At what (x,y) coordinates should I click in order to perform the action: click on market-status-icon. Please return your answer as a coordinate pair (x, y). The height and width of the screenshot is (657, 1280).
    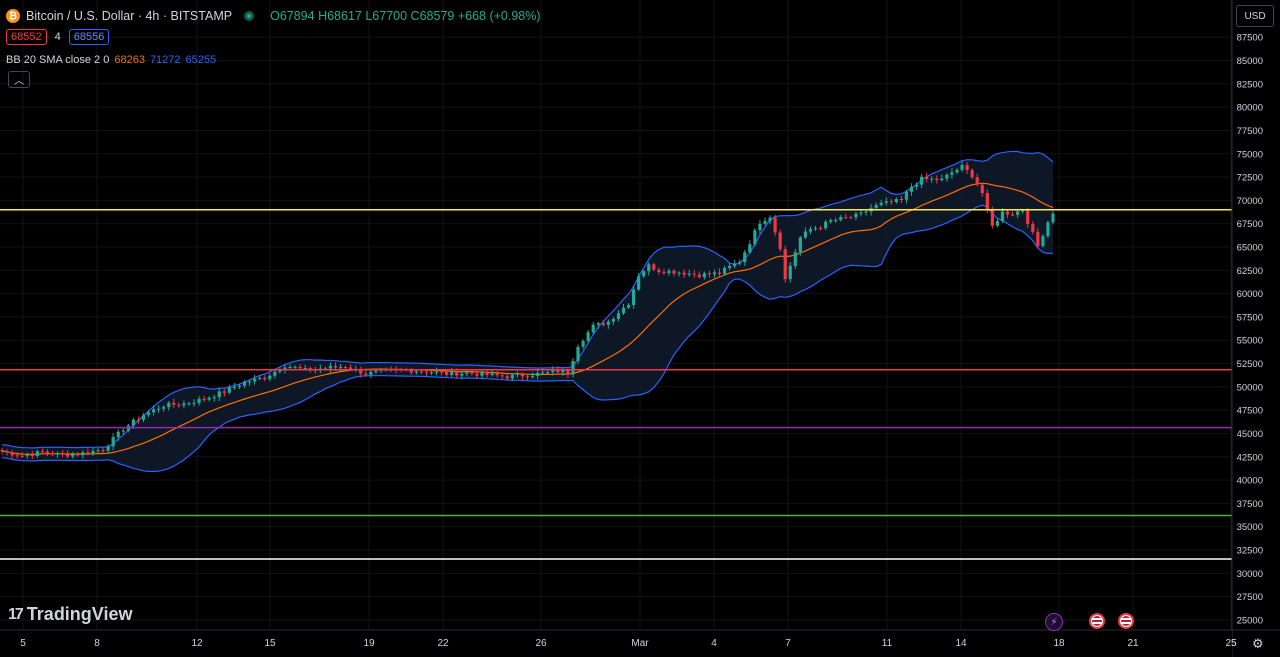
    Looking at the image, I should click on (249, 16).